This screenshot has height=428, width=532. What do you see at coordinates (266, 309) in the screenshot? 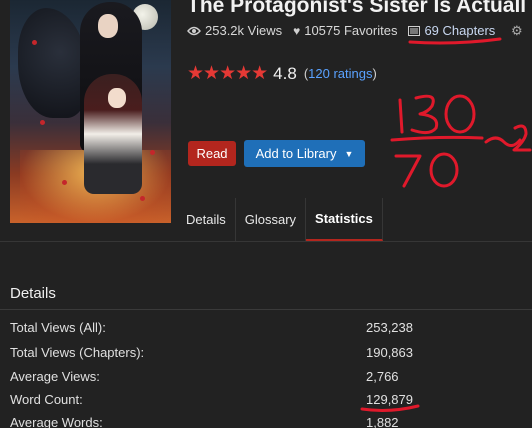
I see `details-divider` at bounding box center [266, 309].